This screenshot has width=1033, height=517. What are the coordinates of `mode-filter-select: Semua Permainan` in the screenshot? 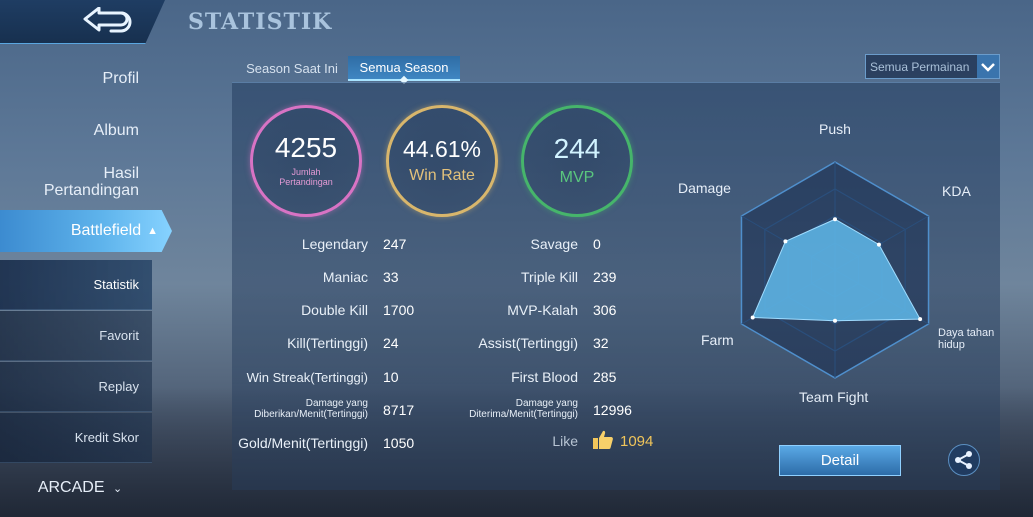 It's located at (932, 66).